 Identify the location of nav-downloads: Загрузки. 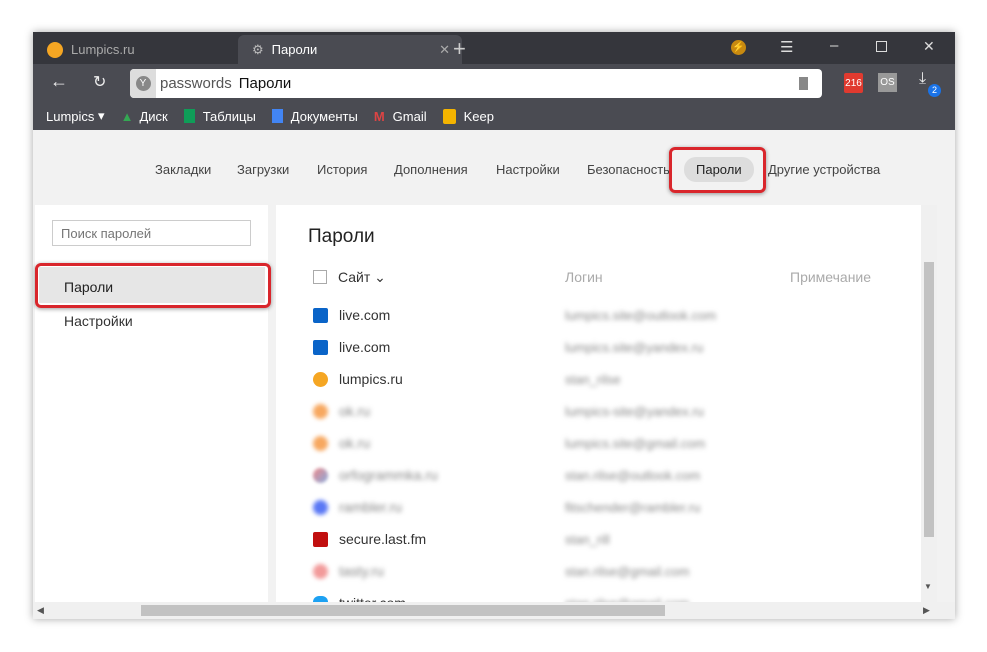
(263, 169).